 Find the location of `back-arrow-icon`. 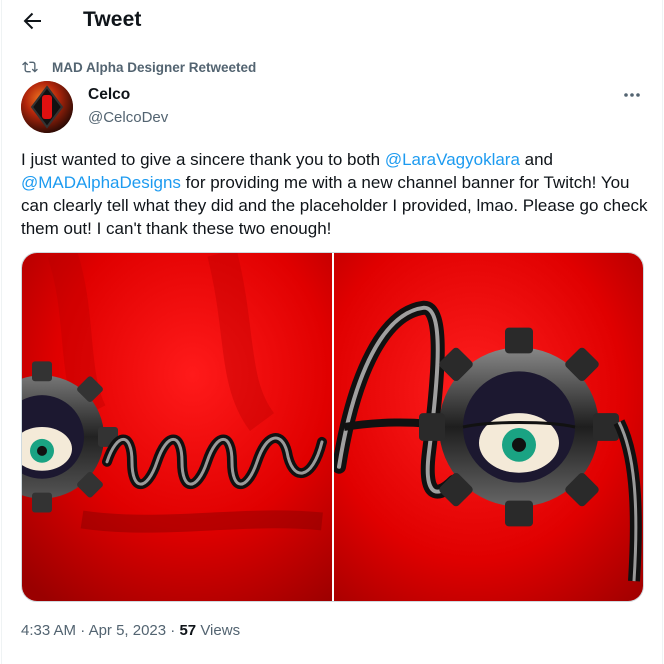

back-arrow-icon is located at coordinates (32, 21).